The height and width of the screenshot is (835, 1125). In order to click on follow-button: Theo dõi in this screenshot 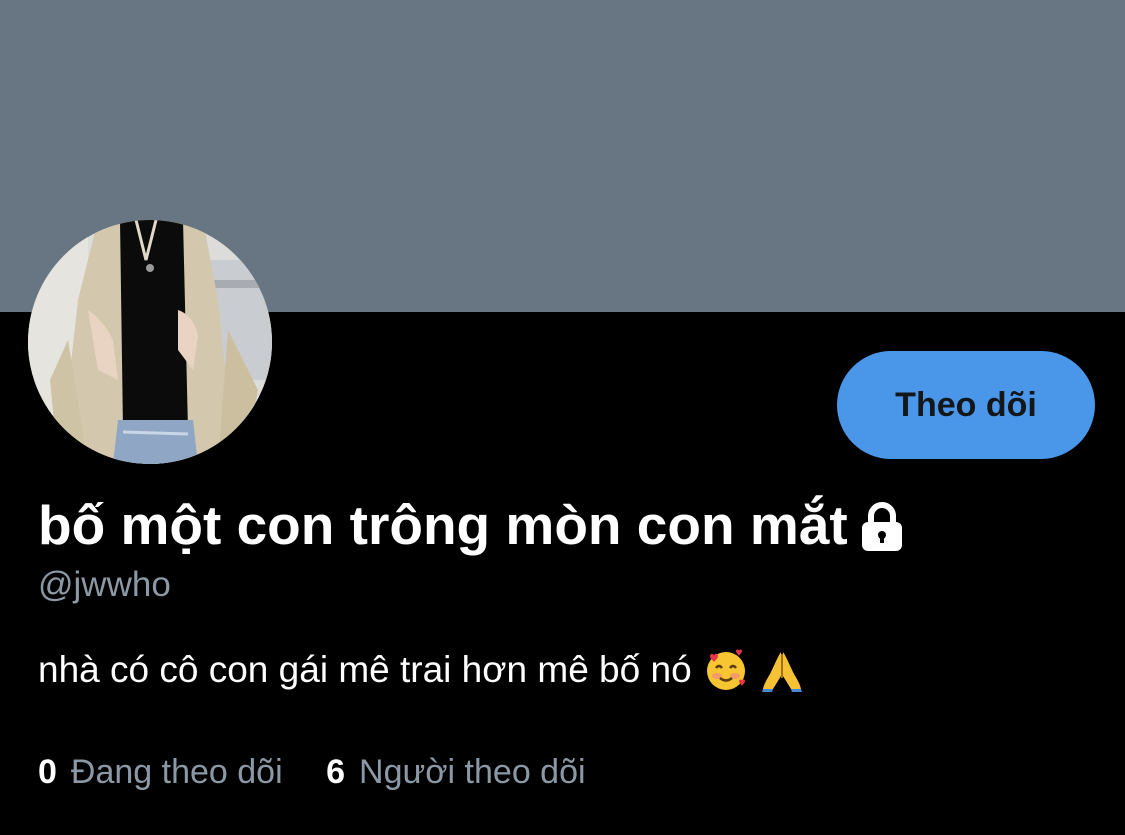, I will do `click(966, 405)`.